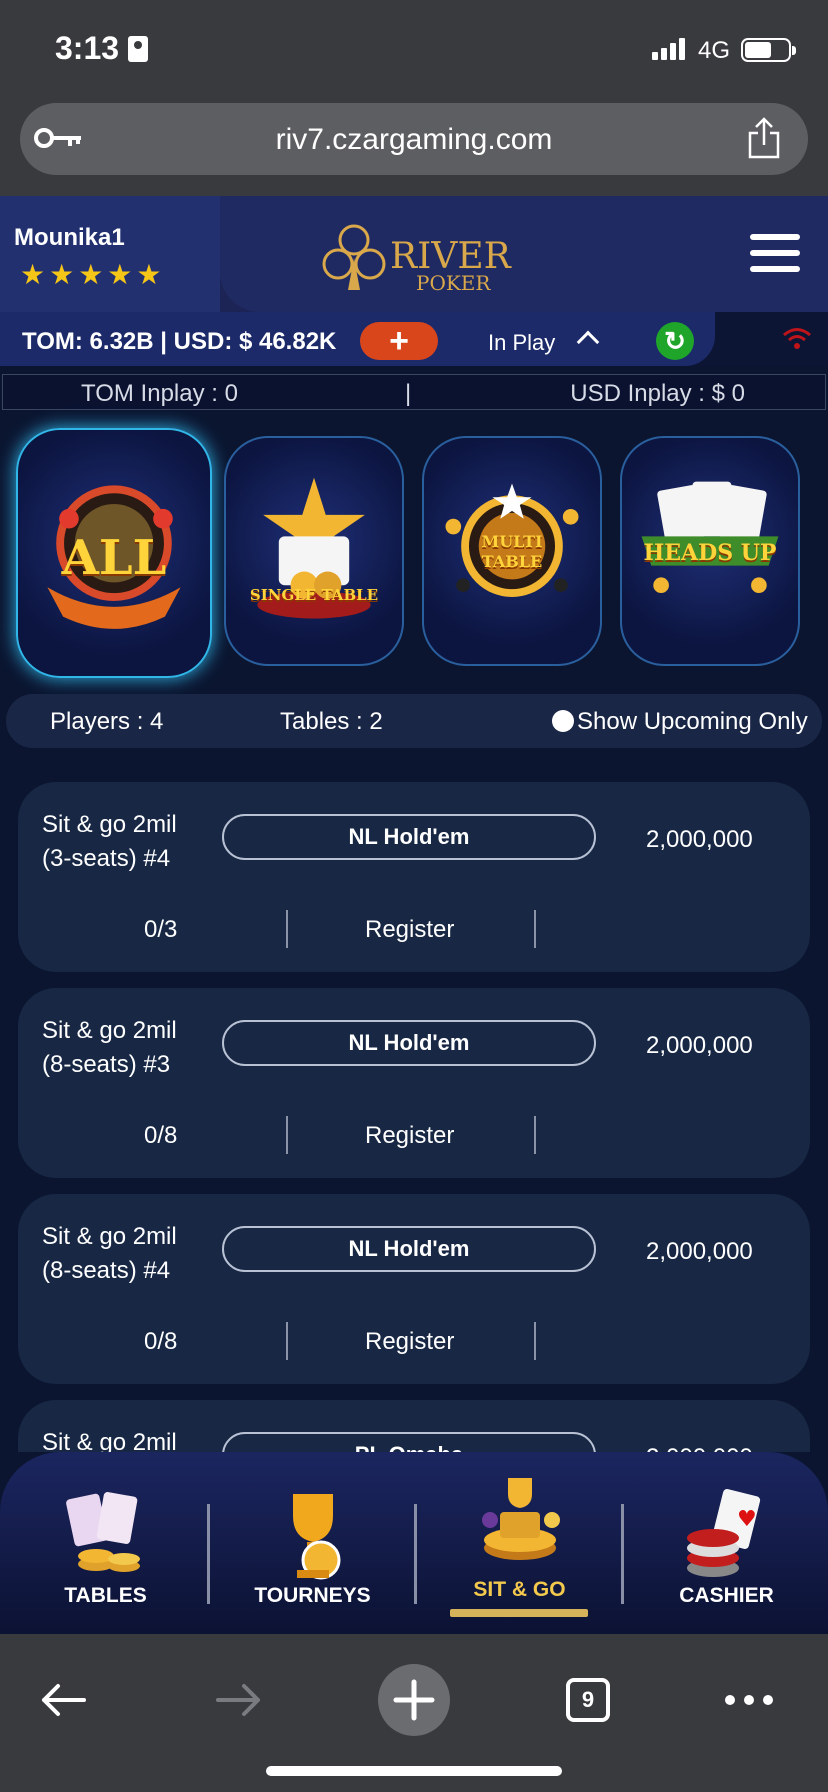 The height and width of the screenshot is (1792, 828). I want to click on nav-tourneys: TOURNEYS, so click(312, 1543).